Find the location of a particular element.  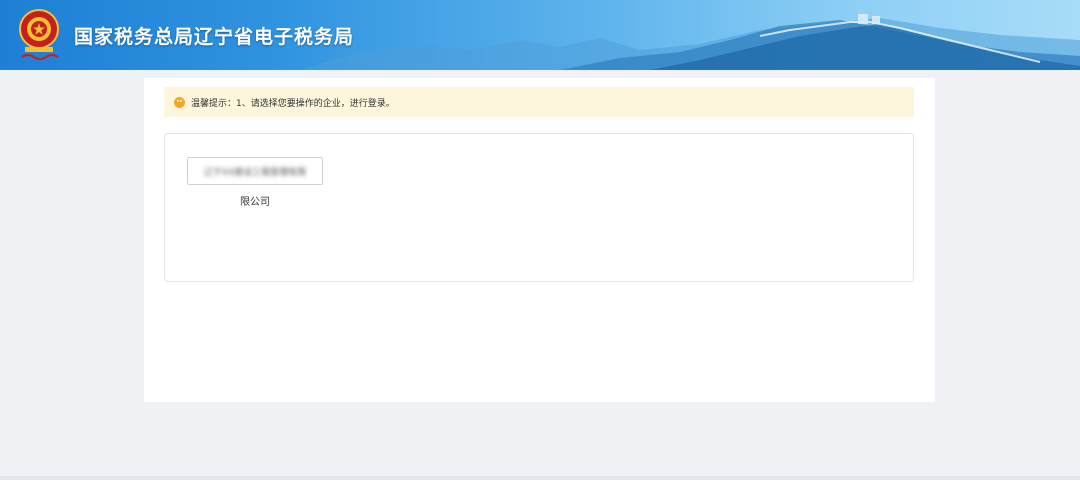

smile-icon is located at coordinates (179, 102).